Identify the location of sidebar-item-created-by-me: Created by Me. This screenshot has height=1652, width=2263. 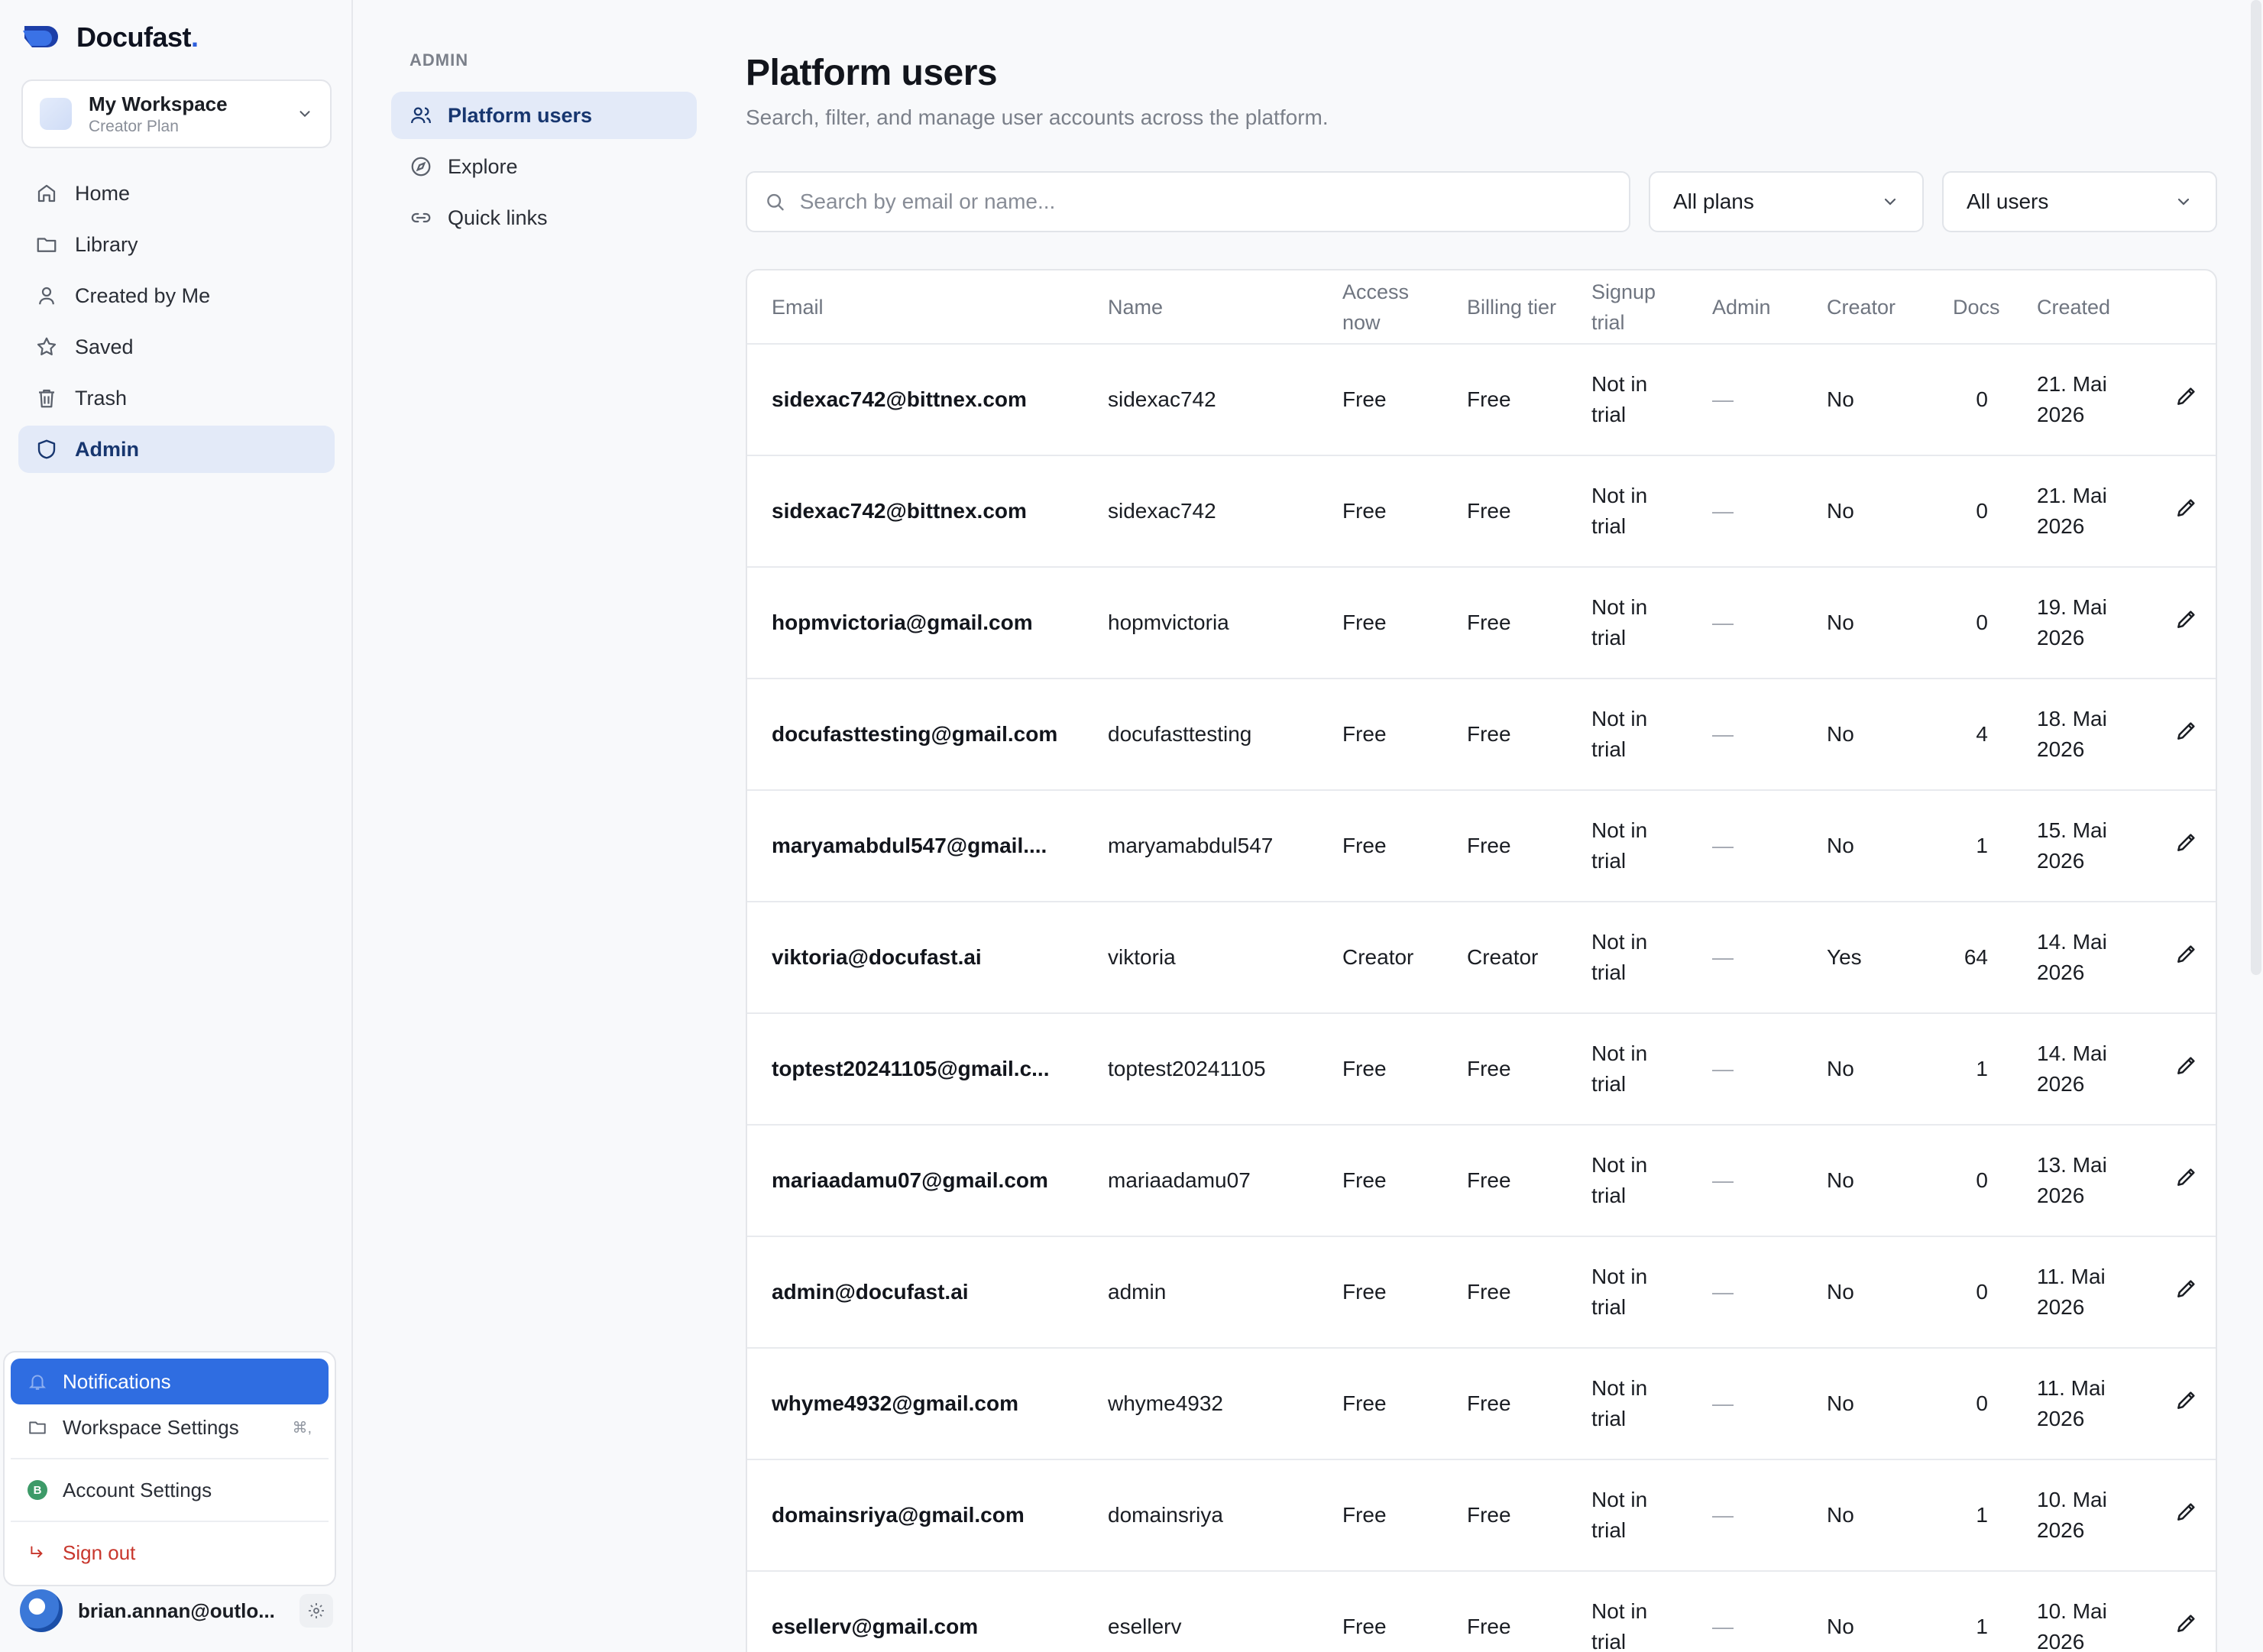
(177, 295).